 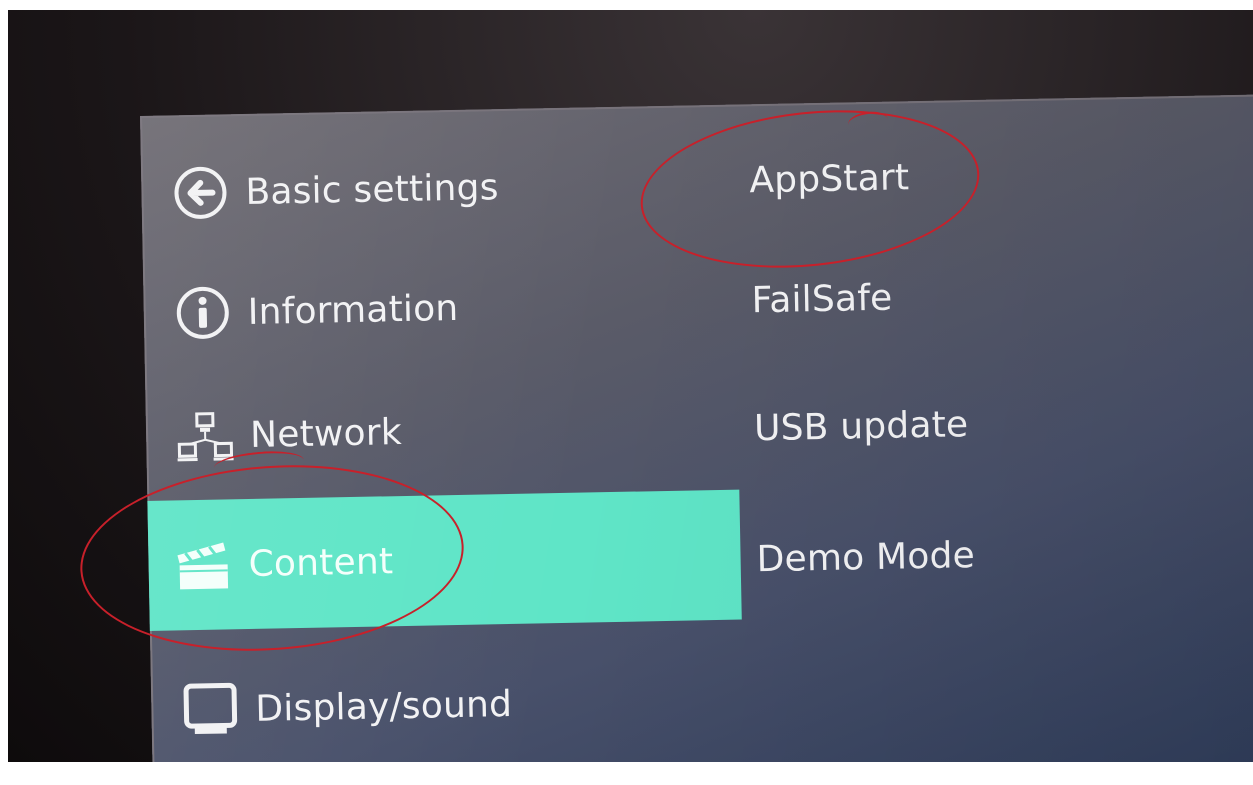 I want to click on clapperboard-icon, so click(x=203, y=564).